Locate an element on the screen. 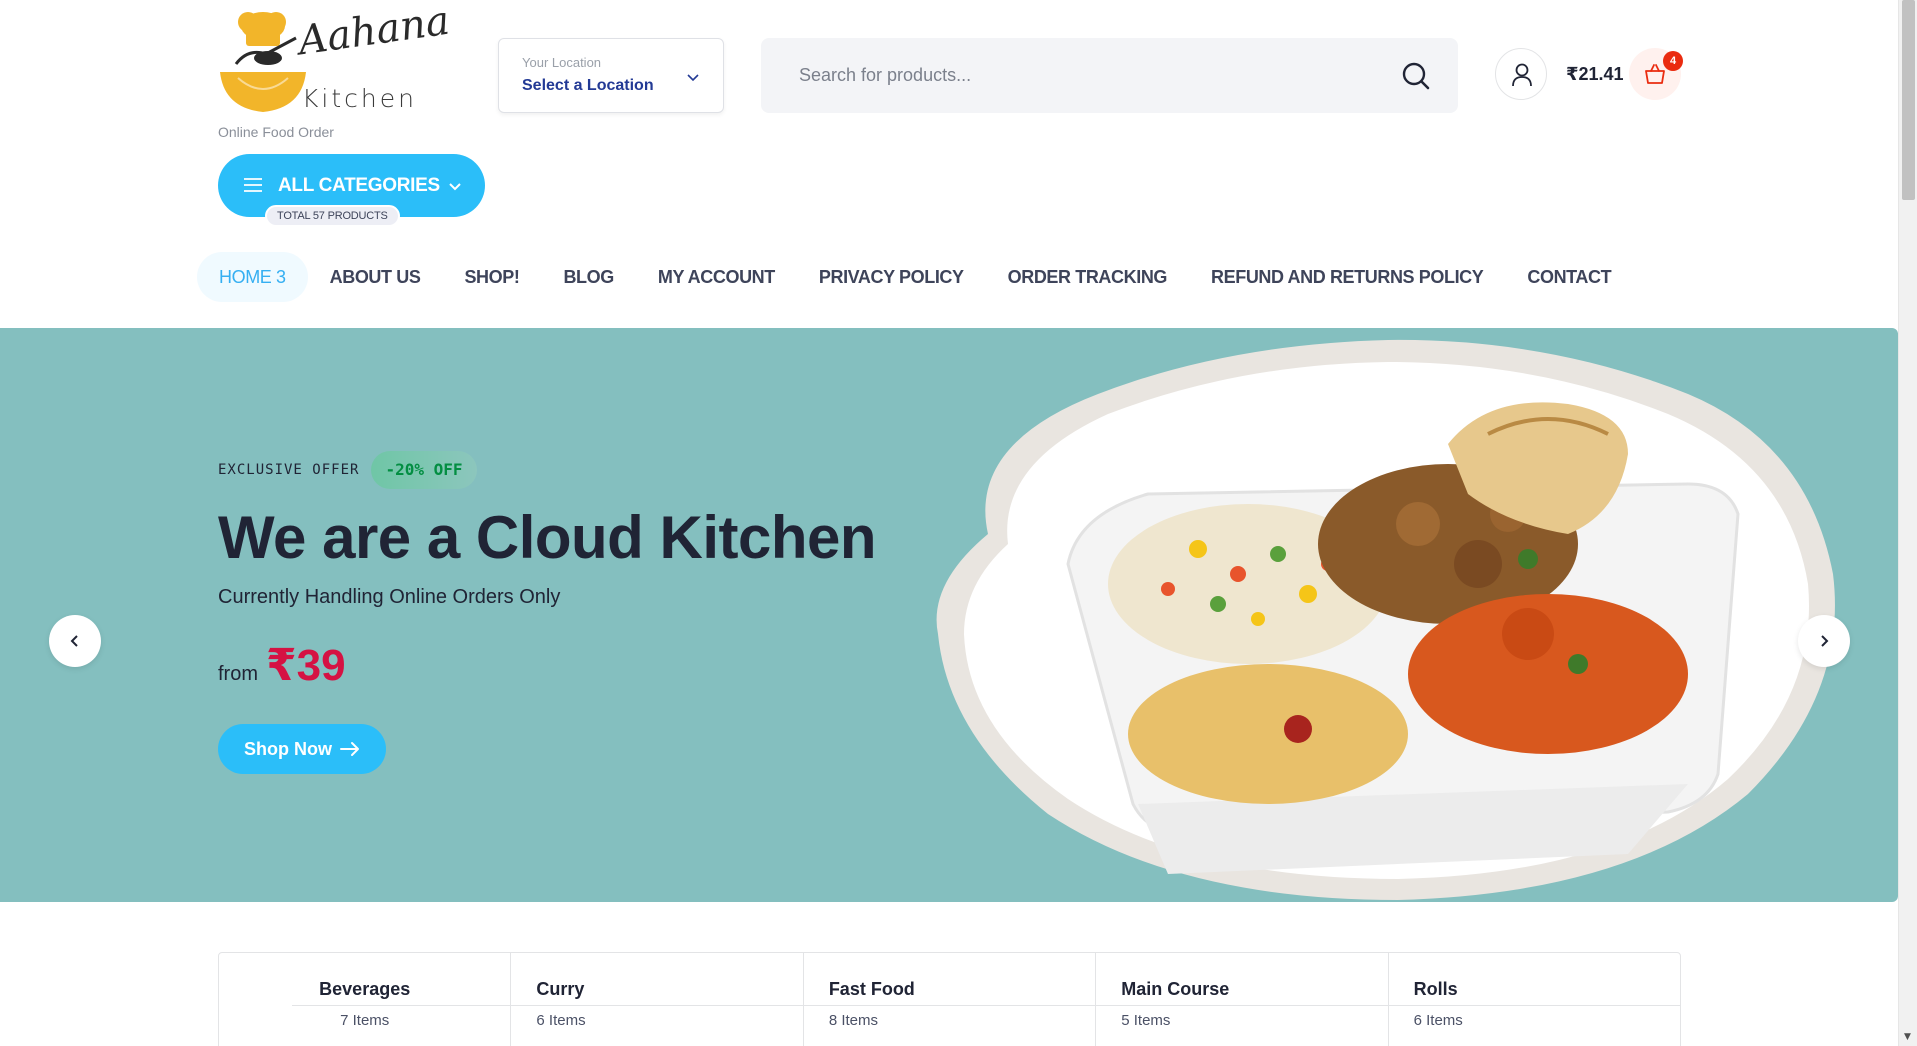  location-selector: Your Location Select a Location is located at coordinates (611, 75).